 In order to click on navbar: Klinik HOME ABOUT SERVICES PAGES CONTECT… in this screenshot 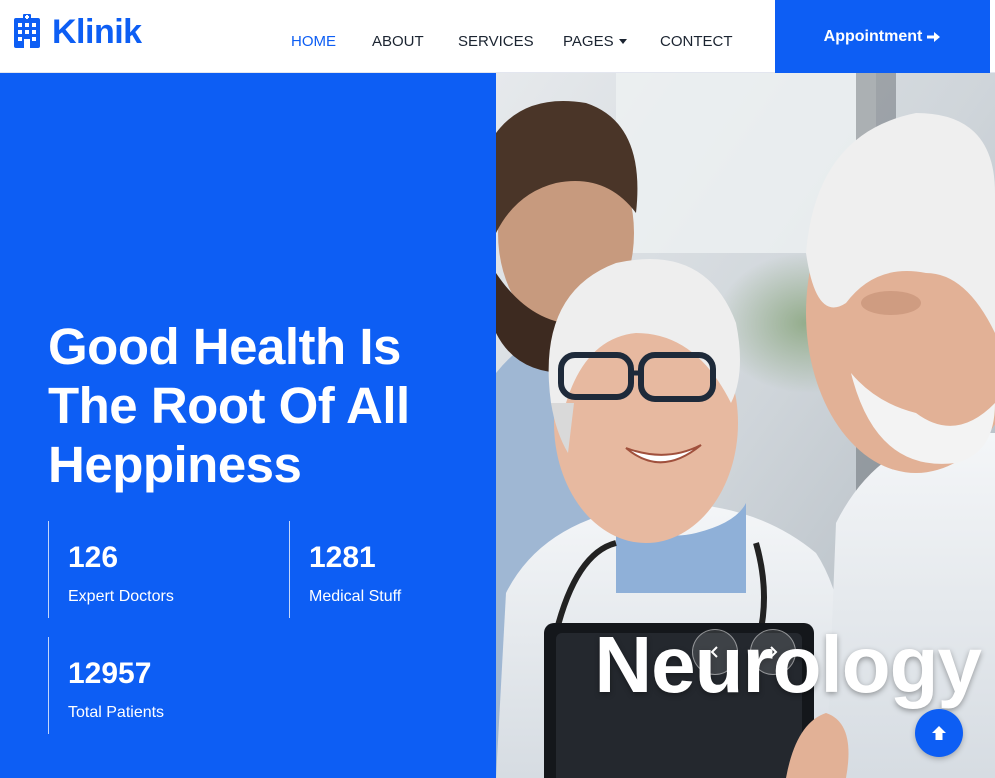, I will do `click(497, 36)`.